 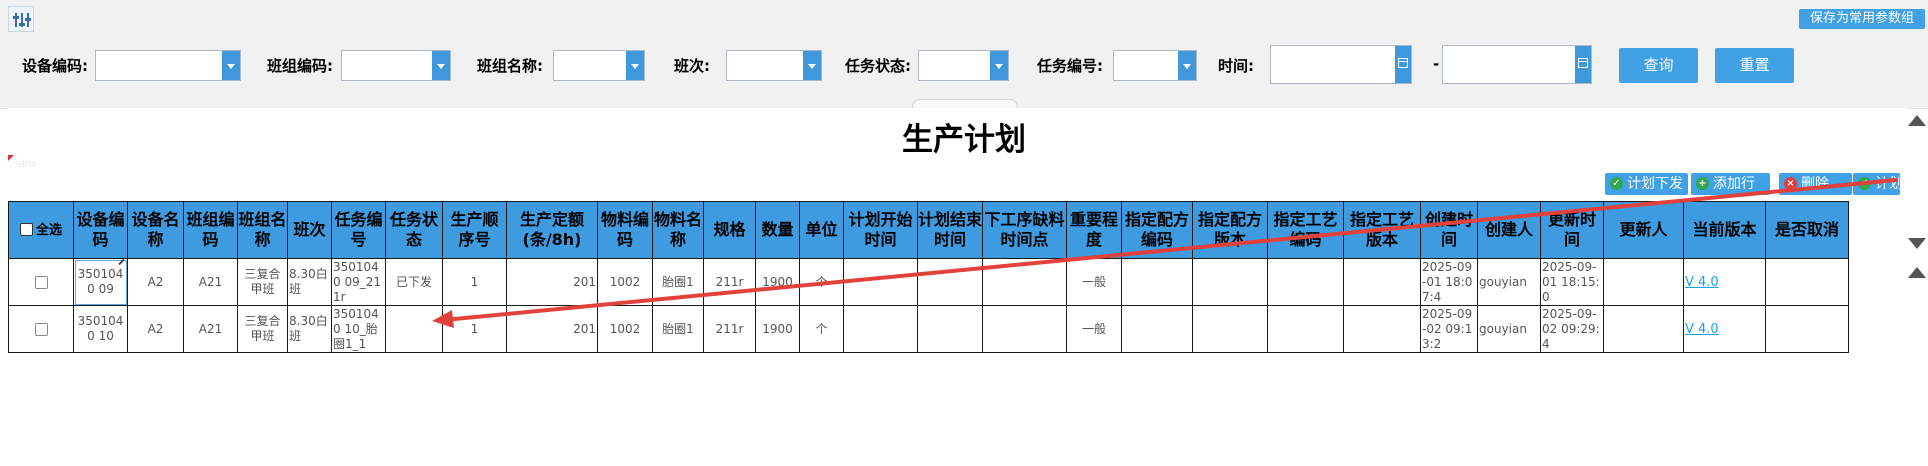 I want to click on table-cell: 2025-09-01 18:07:4, so click(x=1449, y=282).